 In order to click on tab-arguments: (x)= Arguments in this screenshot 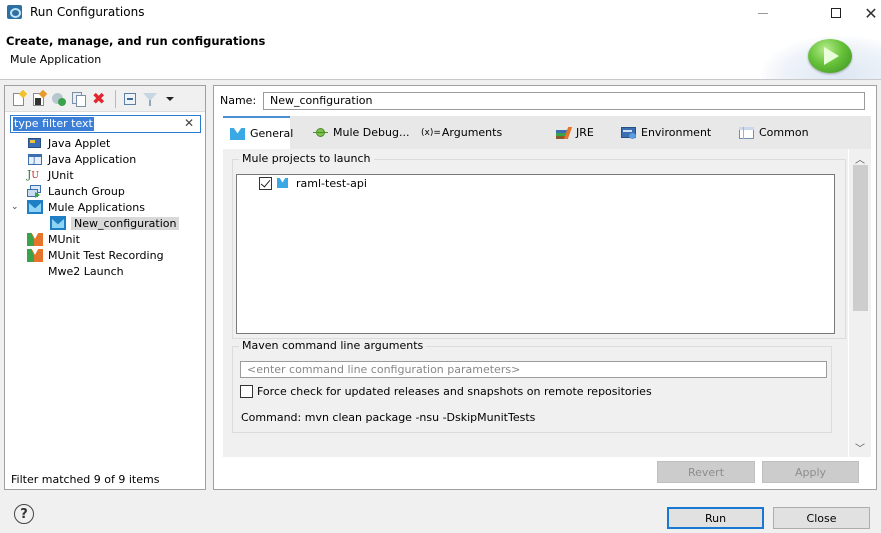, I will do `click(461, 132)`.